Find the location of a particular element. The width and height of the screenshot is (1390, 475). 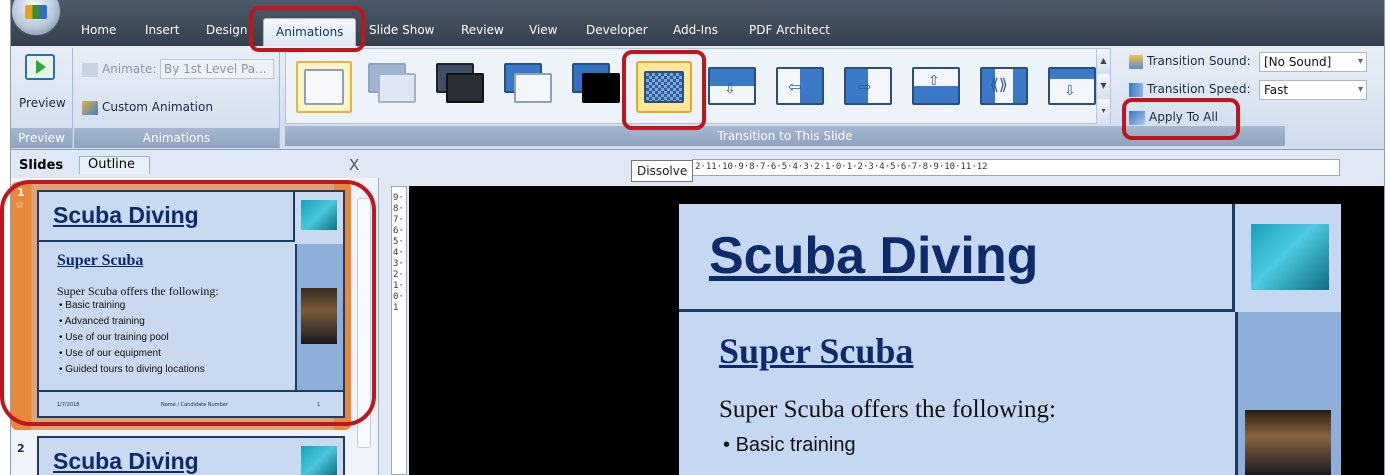

transition-sound-dropdown: [No Sound] is located at coordinates (1313, 62).